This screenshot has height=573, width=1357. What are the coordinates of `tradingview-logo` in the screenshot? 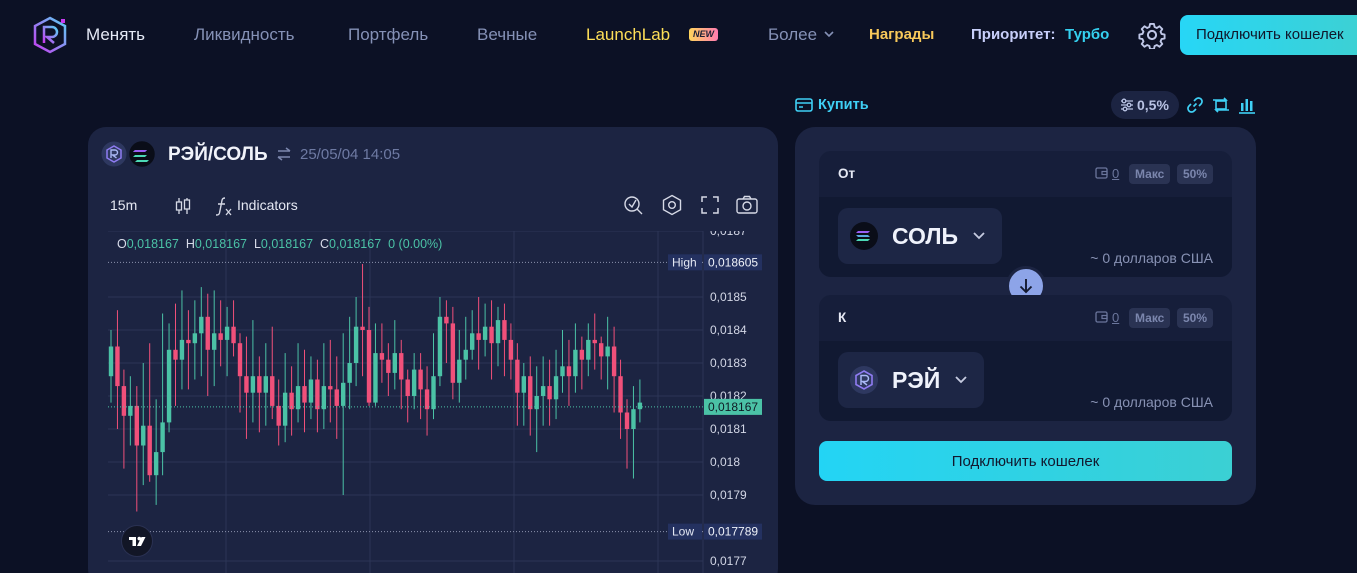 It's located at (137, 541).